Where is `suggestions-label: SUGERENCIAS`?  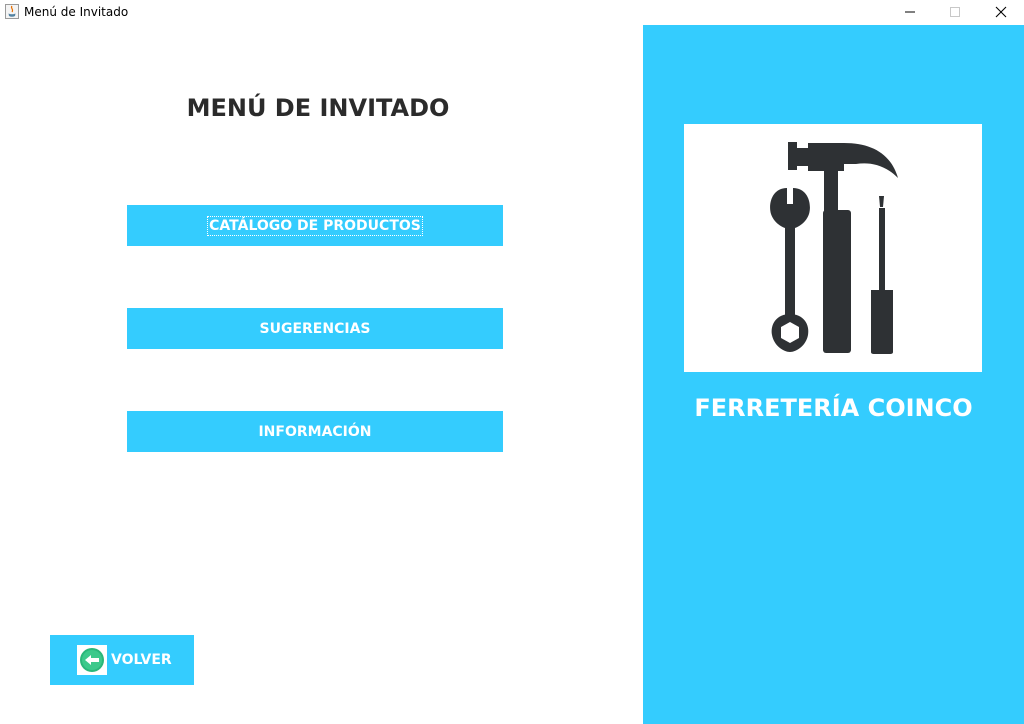
suggestions-label: SUGERENCIAS is located at coordinates (315, 328).